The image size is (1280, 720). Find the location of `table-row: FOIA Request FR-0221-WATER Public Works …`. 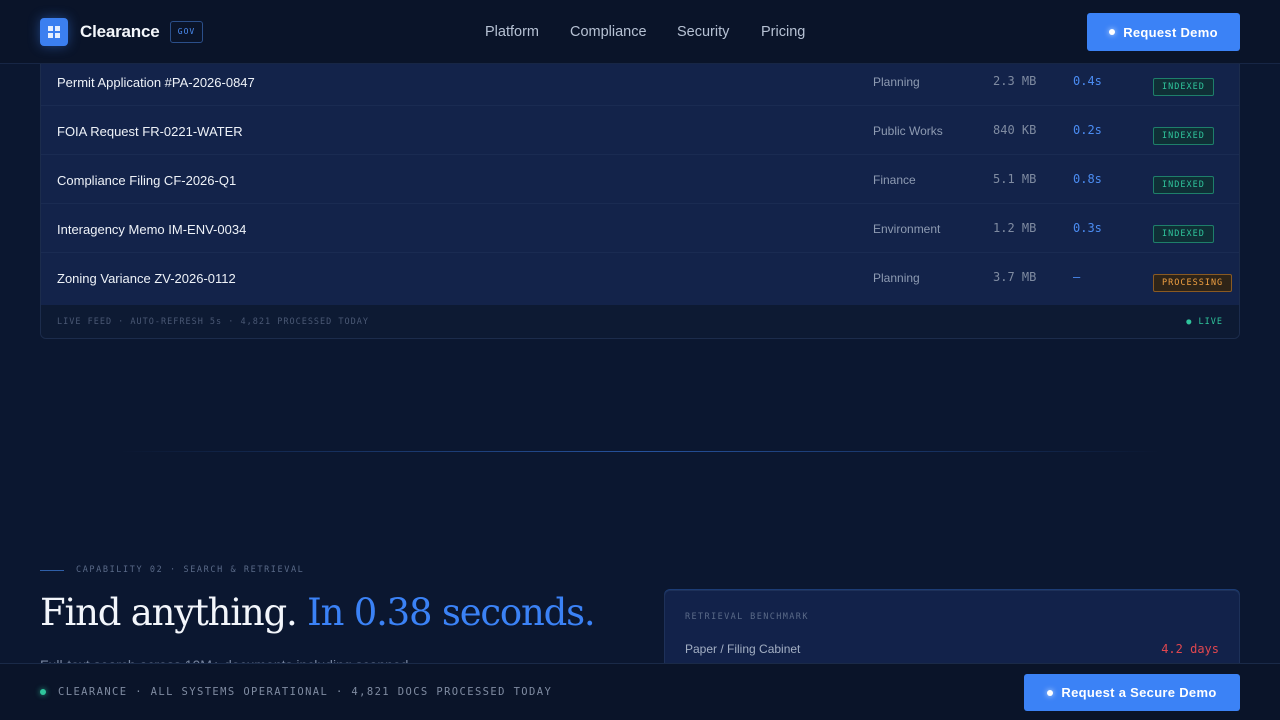

table-row: FOIA Request FR-0221-WATER Public Works … is located at coordinates (640, 130).